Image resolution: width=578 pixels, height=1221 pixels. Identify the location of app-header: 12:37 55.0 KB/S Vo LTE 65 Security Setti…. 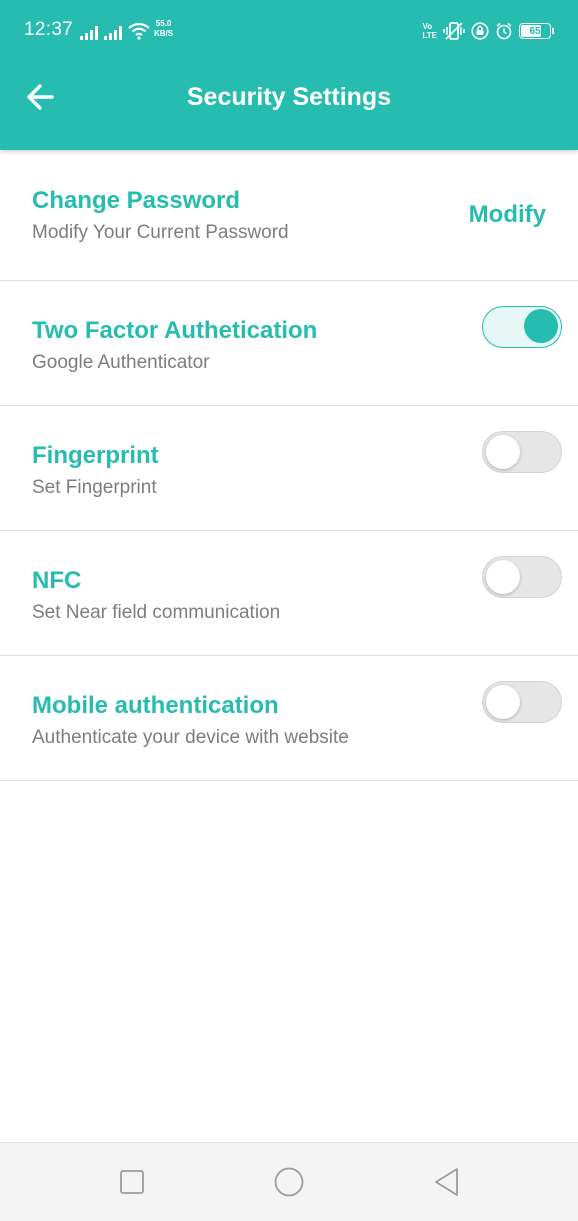
(289, 75).